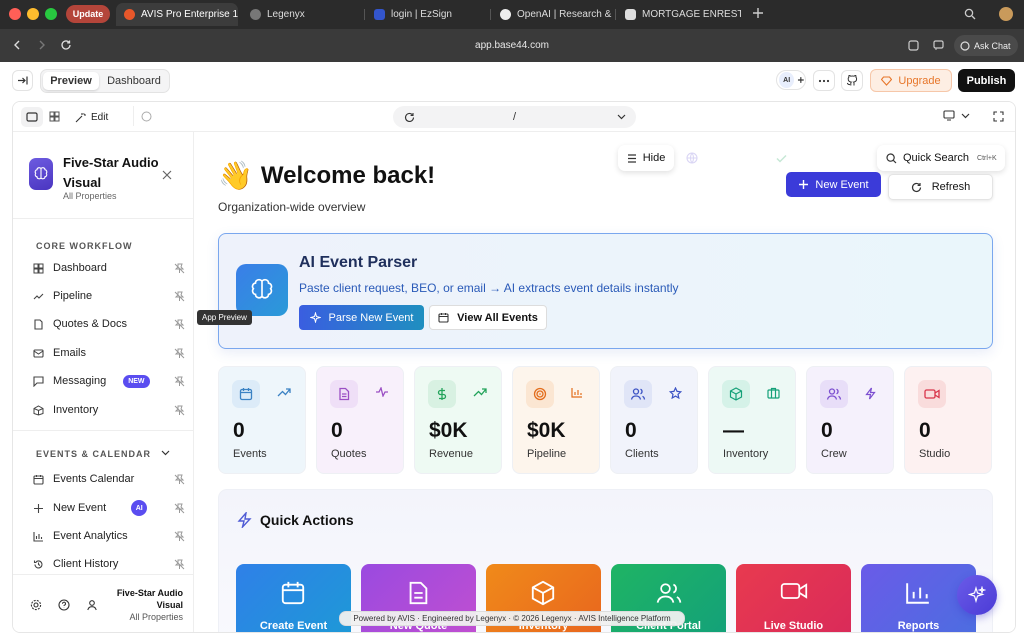 The width and height of the screenshot is (1024, 640). What do you see at coordinates (92, 605) in the screenshot?
I see `user-icon` at bounding box center [92, 605].